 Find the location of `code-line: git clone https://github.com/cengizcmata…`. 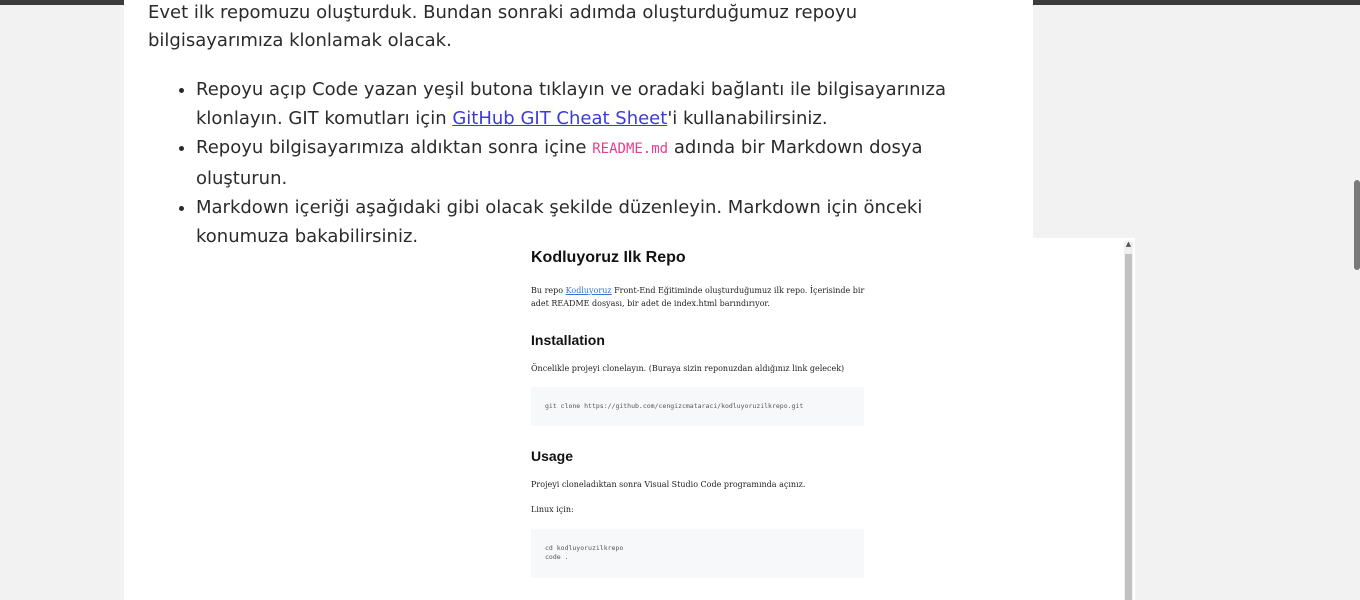

code-line: git clone https://github.com/cengizcmata… is located at coordinates (674, 406).